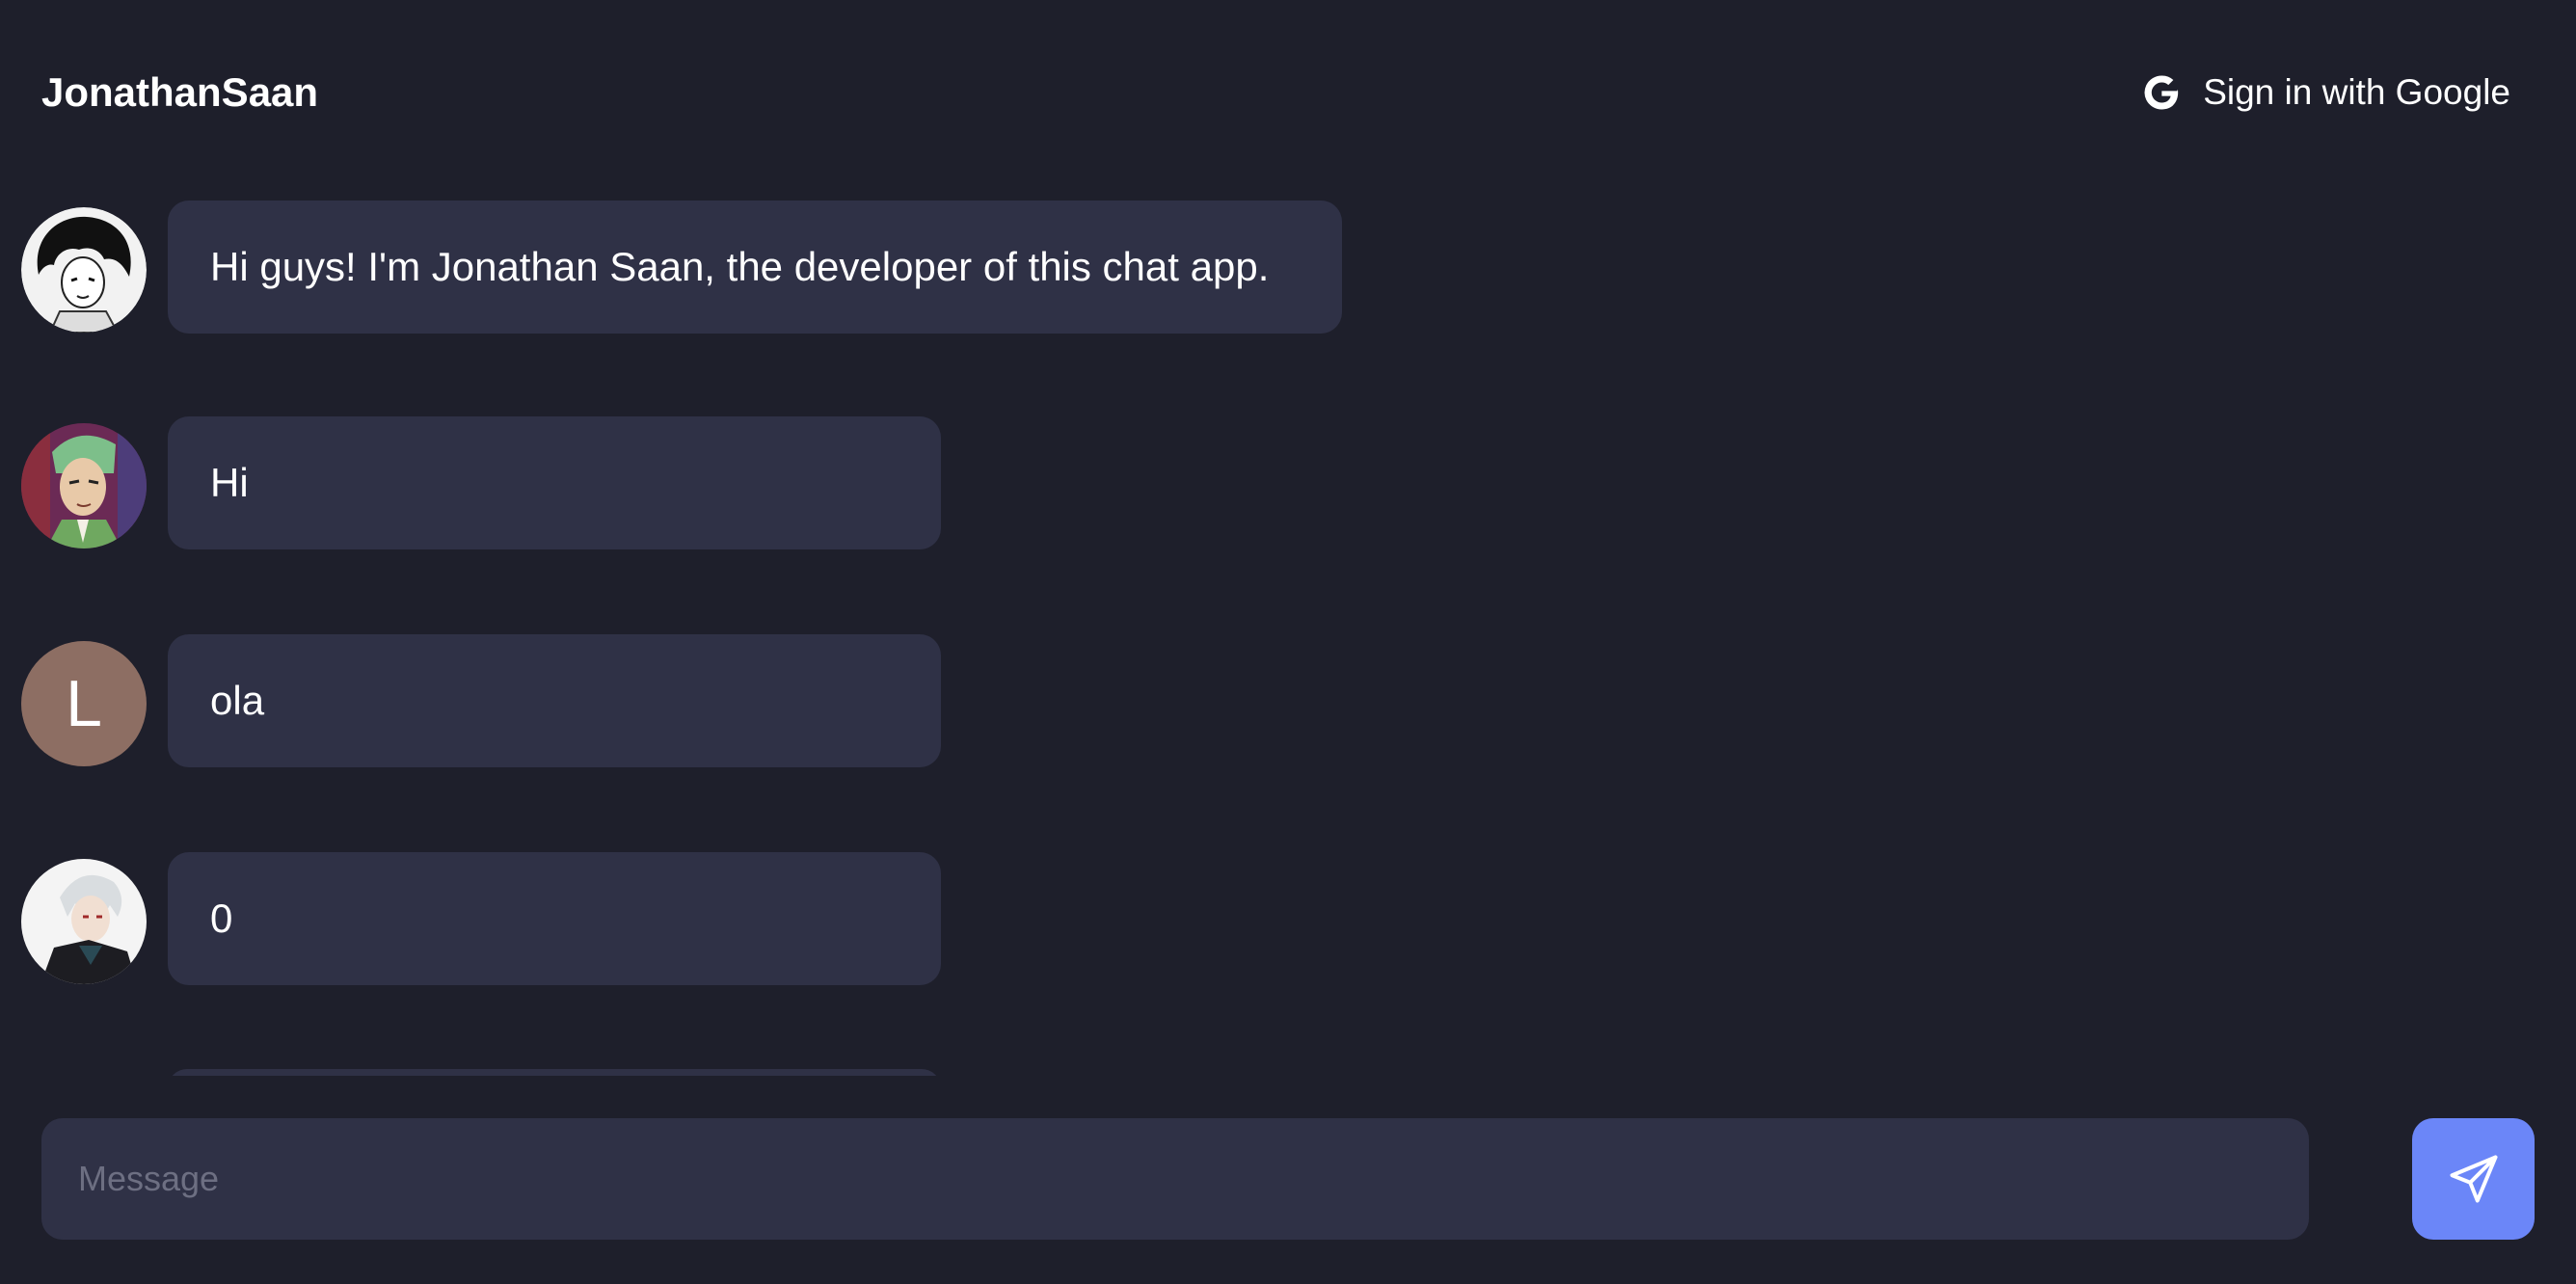  I want to click on sign-in-label: Sign in with Google, so click(2356, 92).